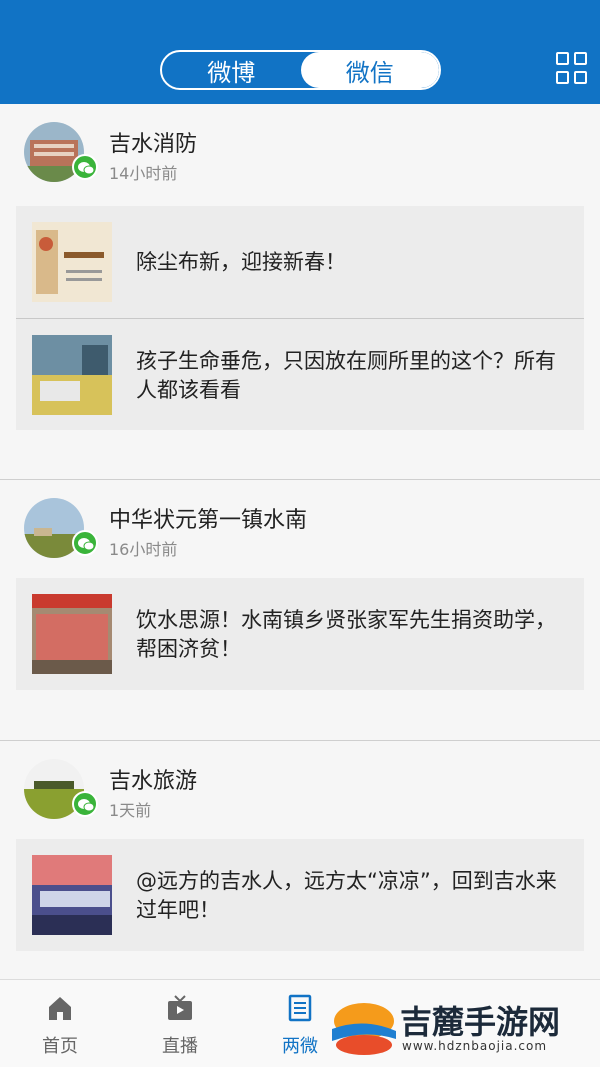  I want to click on article-item: 饮水思源！水南镇乡贤张家军先生捐资助学，帮困济贫！, so click(300, 634).